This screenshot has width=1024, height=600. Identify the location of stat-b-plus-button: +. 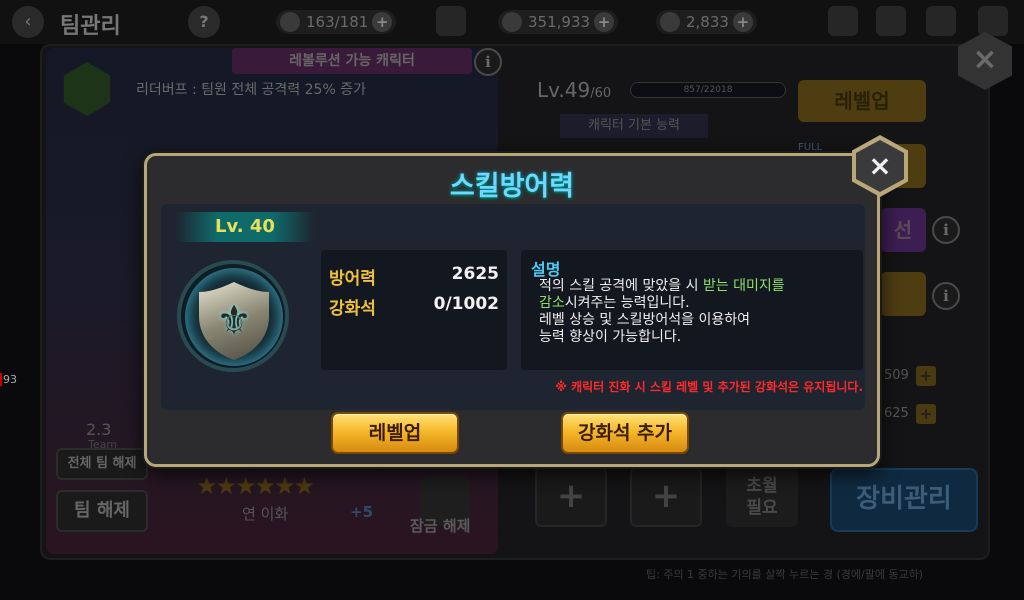
(926, 414).